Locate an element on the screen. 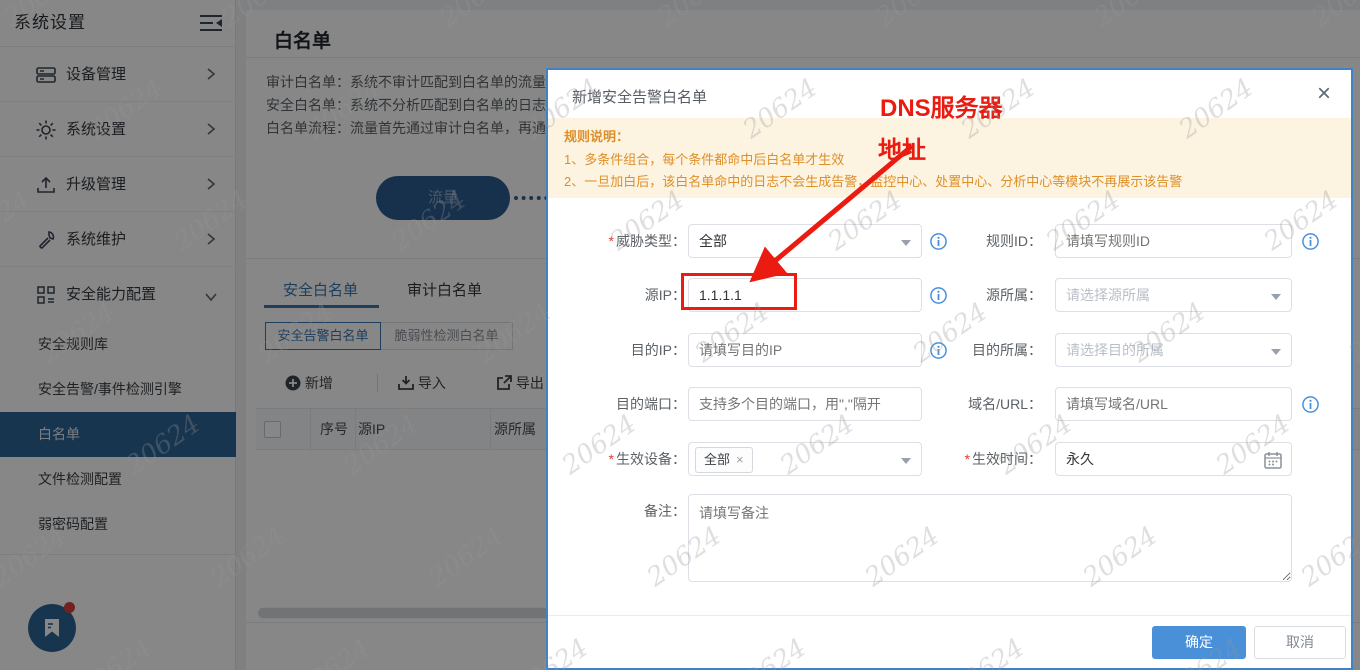  dialog-title: 新增安全告警白名单 is located at coordinates (640, 97).